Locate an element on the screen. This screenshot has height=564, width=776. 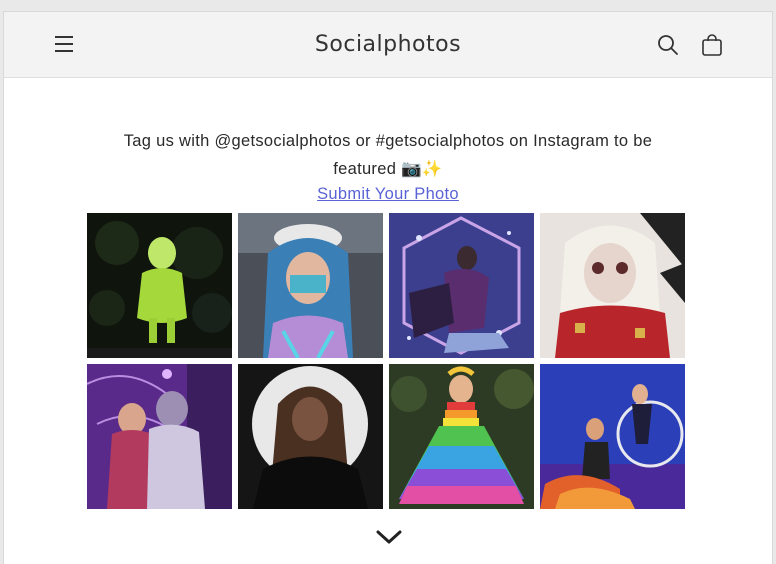
photo-green-costume is located at coordinates (159, 285).